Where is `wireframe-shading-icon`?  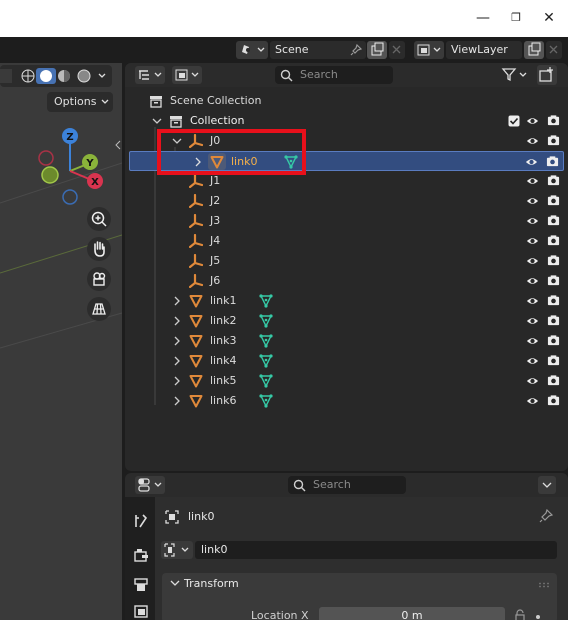 wireframe-shading-icon is located at coordinates (28, 76).